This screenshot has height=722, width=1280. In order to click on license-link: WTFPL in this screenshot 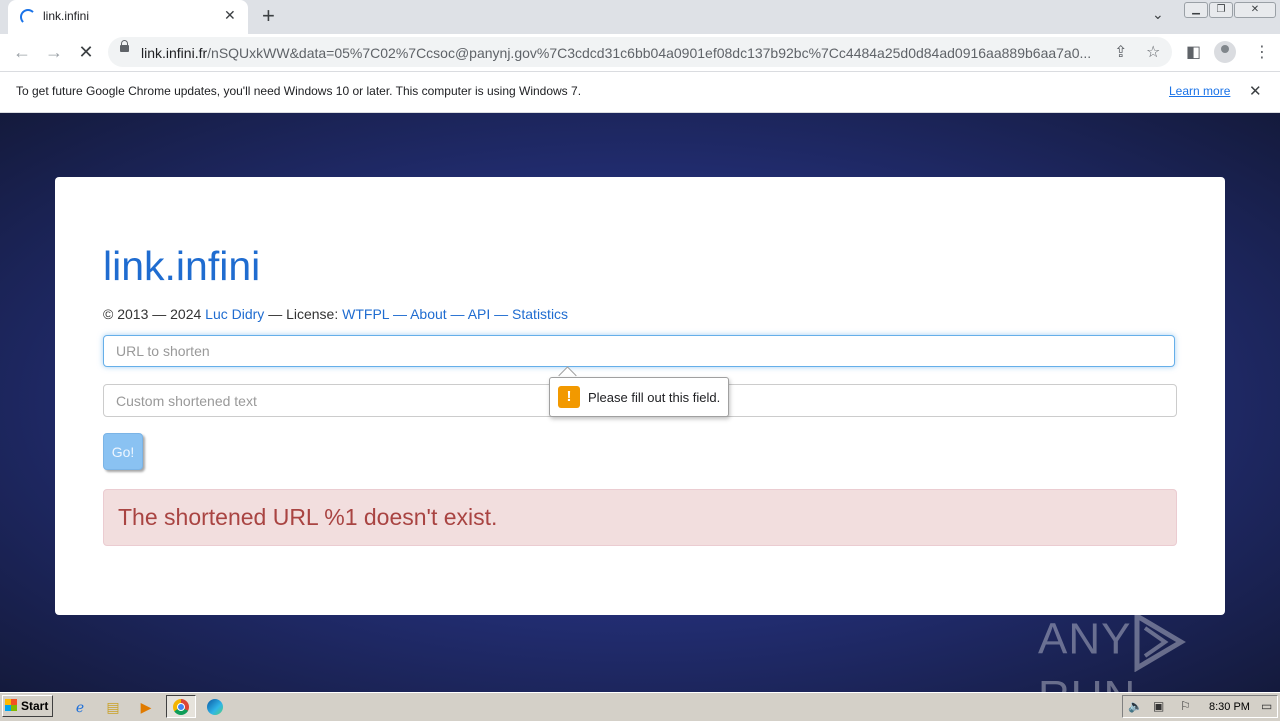, I will do `click(365, 314)`.